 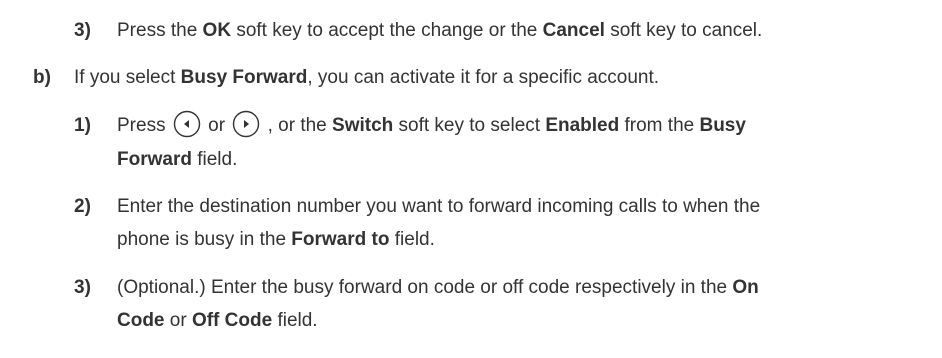 I want to click on step-number: 1), so click(x=82, y=125).